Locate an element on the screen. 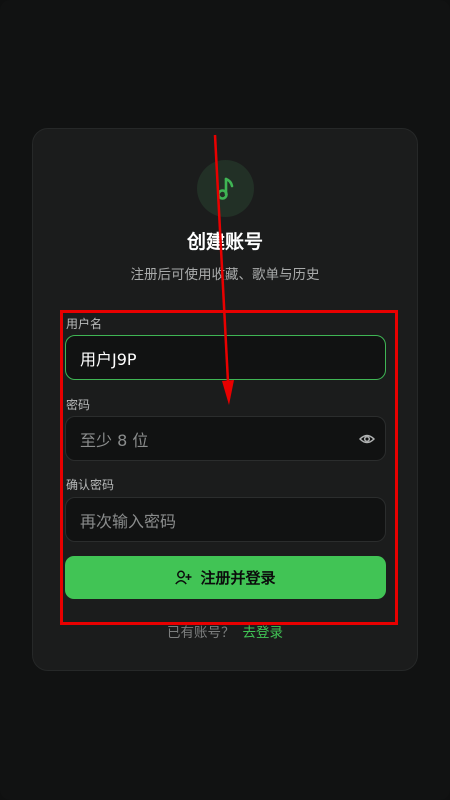 The height and width of the screenshot is (800, 450). login-link: 去登录 is located at coordinates (263, 633).